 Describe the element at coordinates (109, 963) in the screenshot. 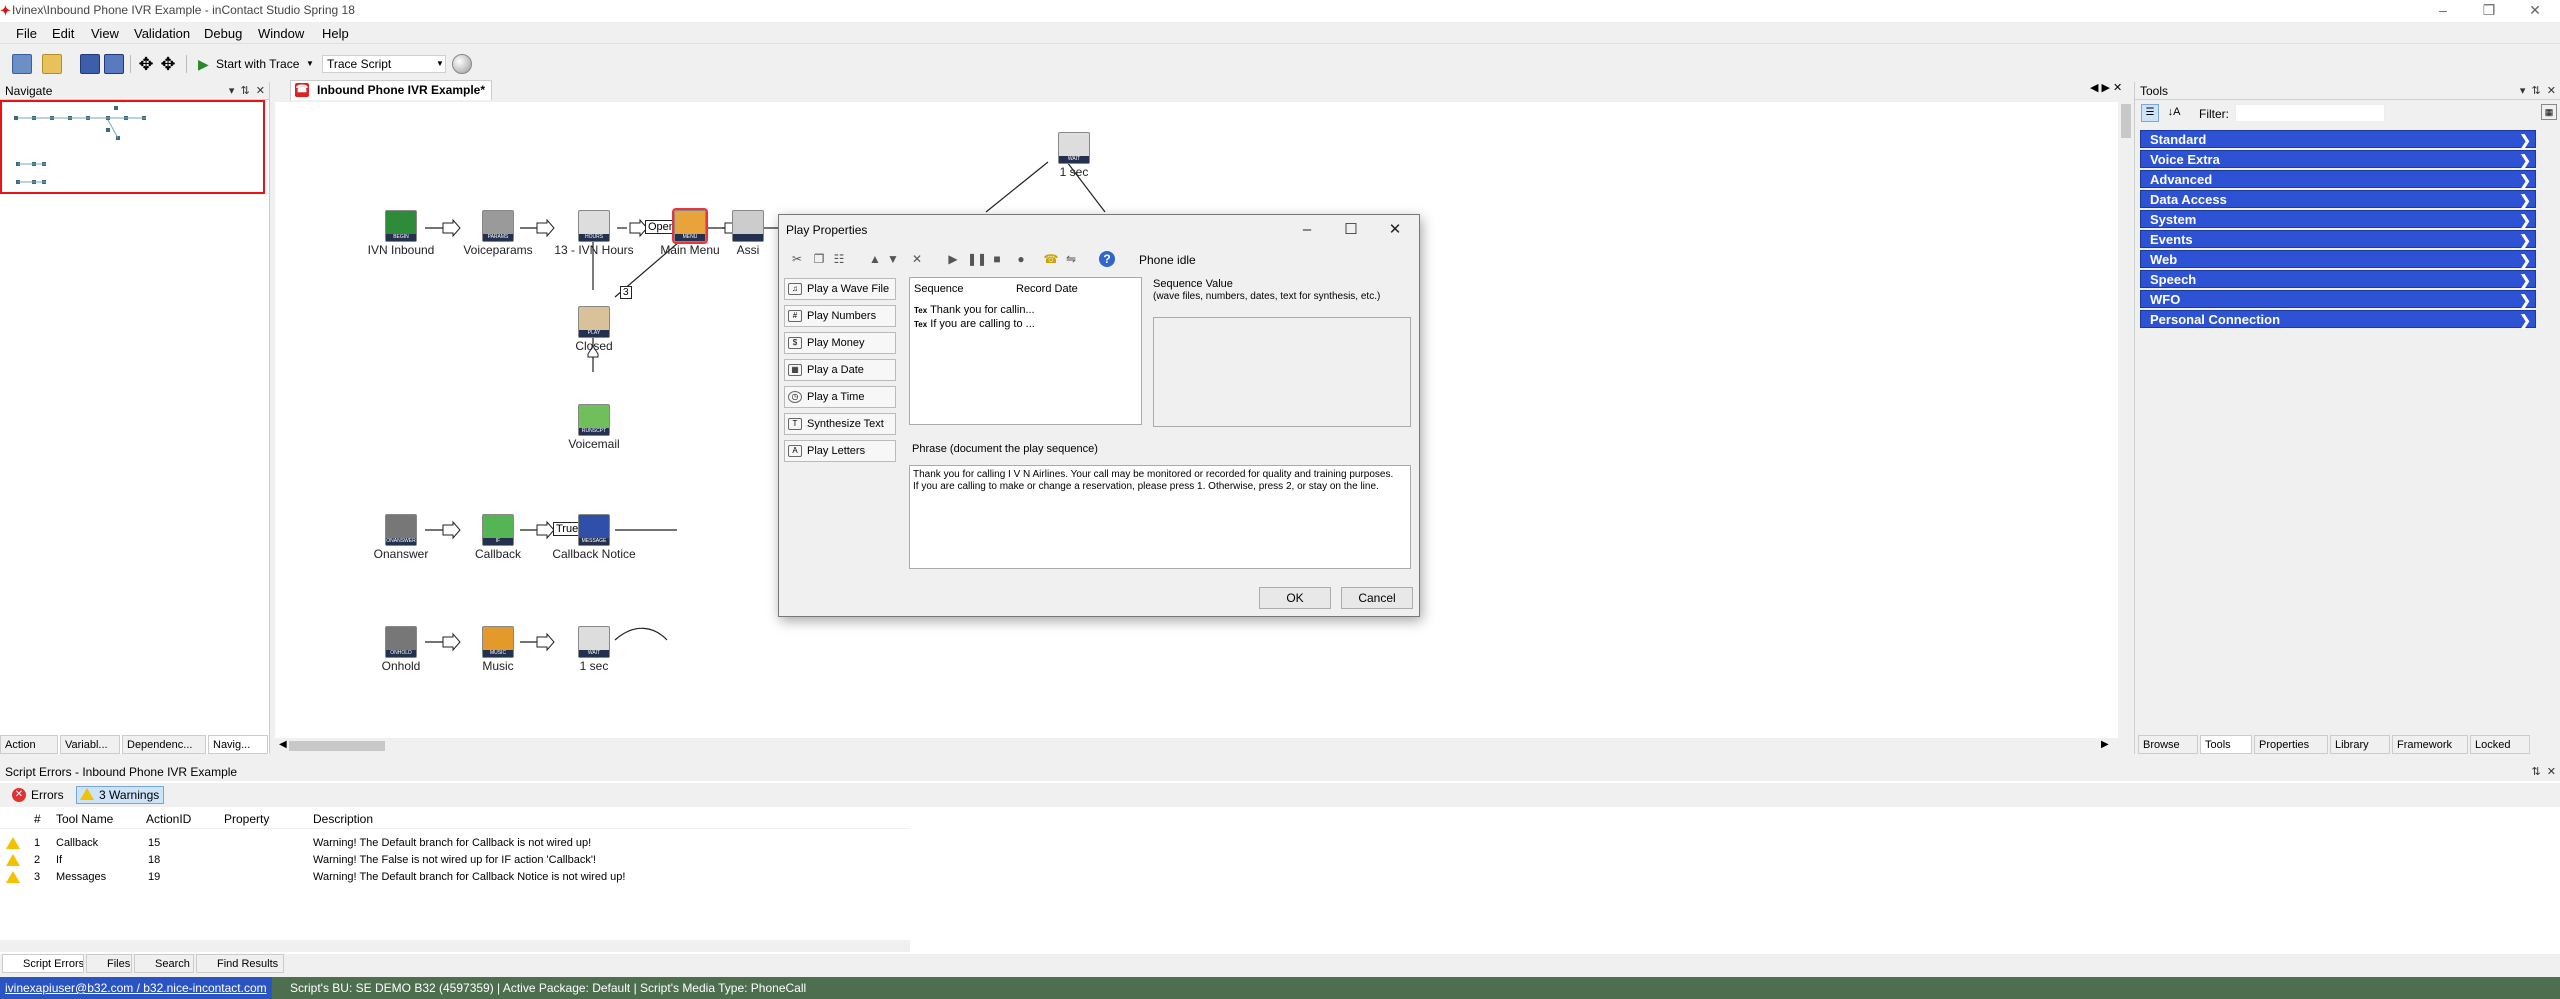

I see `tab-files: Files` at that location.